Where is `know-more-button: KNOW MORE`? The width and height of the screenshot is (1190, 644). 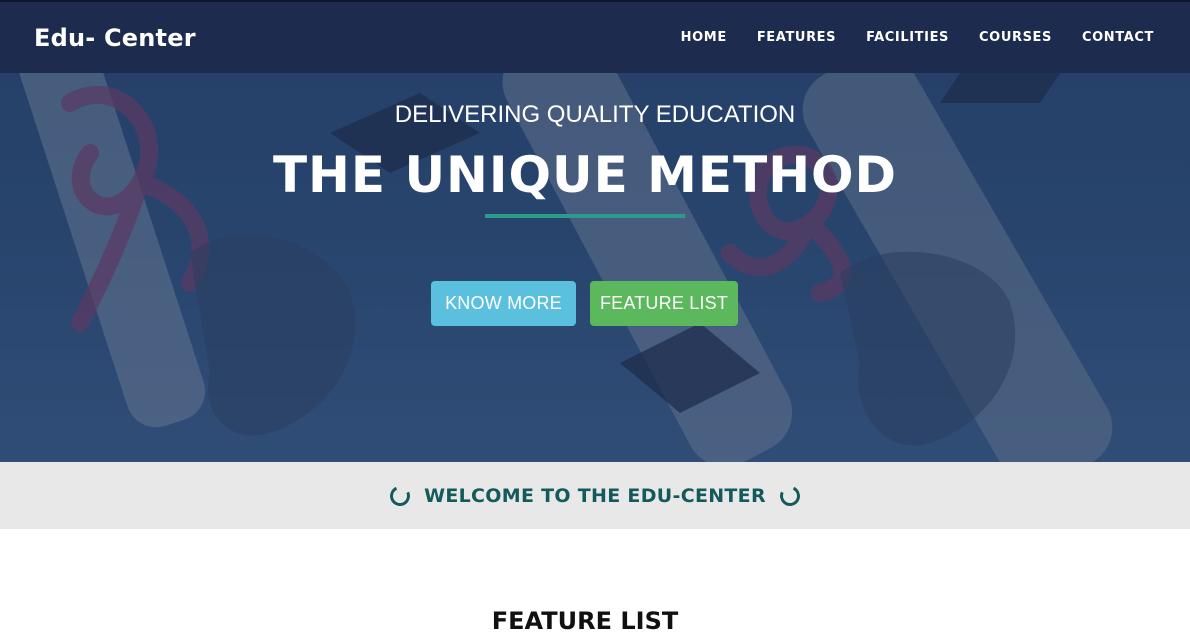
know-more-button: KNOW MORE is located at coordinates (503, 303).